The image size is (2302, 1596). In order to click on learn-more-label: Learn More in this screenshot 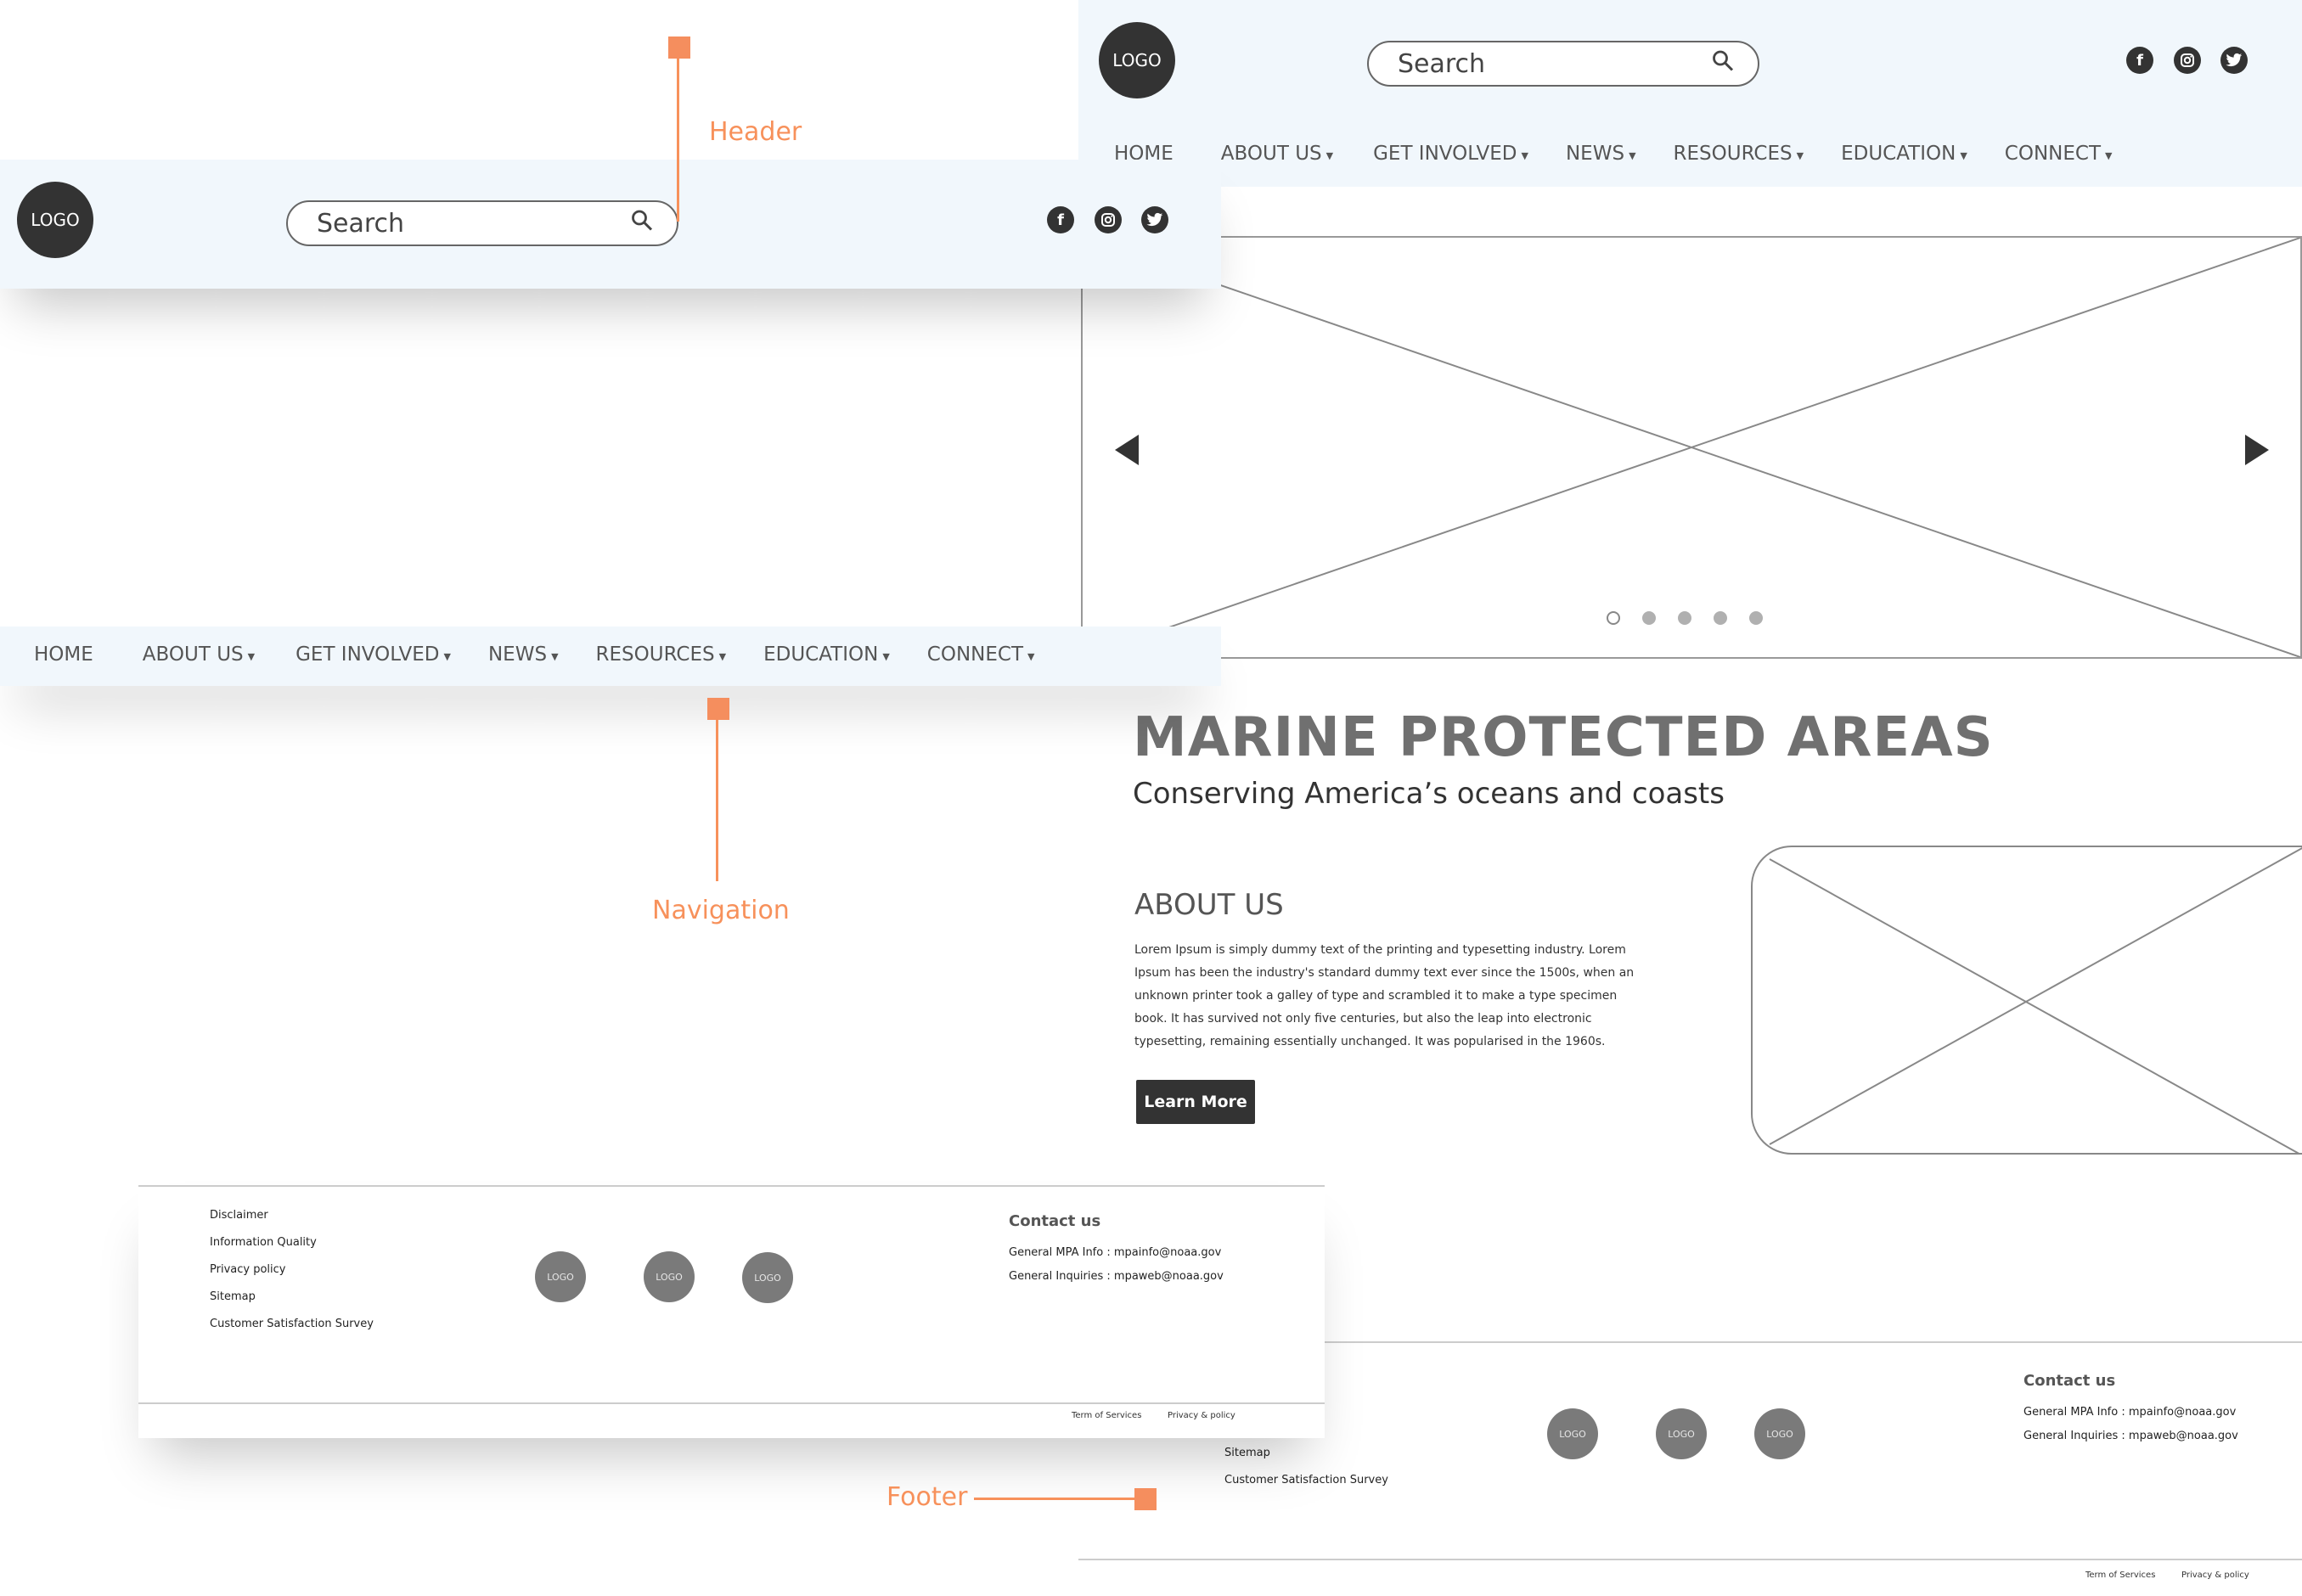, I will do `click(1195, 1102)`.